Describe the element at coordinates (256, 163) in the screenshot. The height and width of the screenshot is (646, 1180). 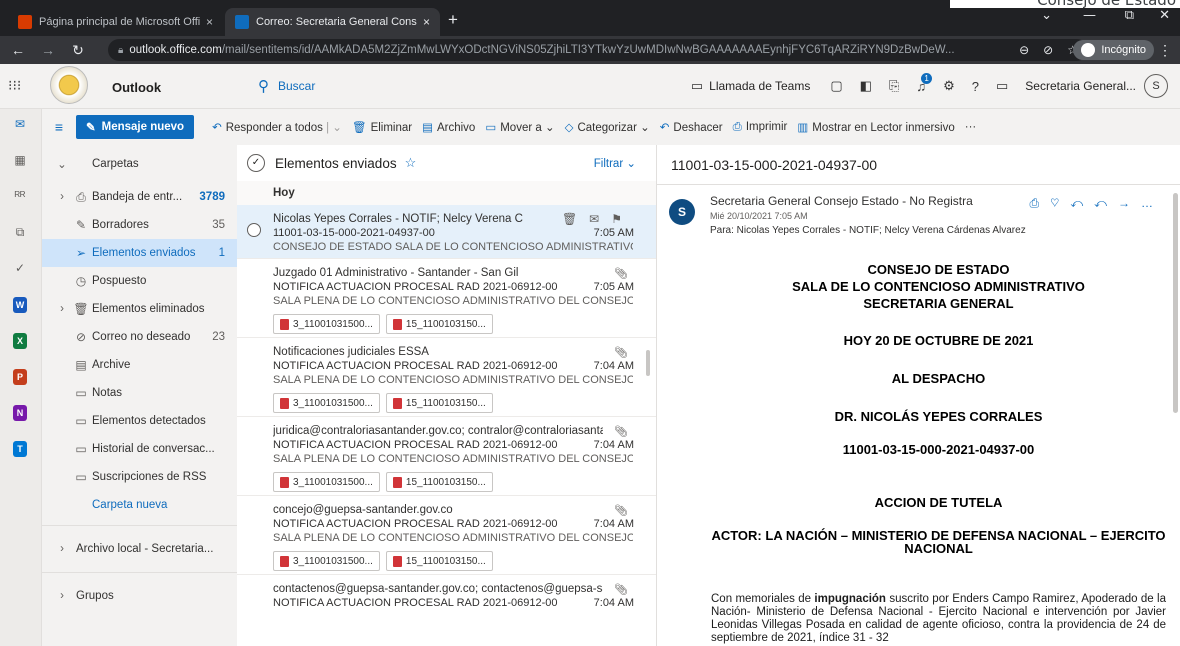
I see `select-all-checkbox: ✓` at that location.